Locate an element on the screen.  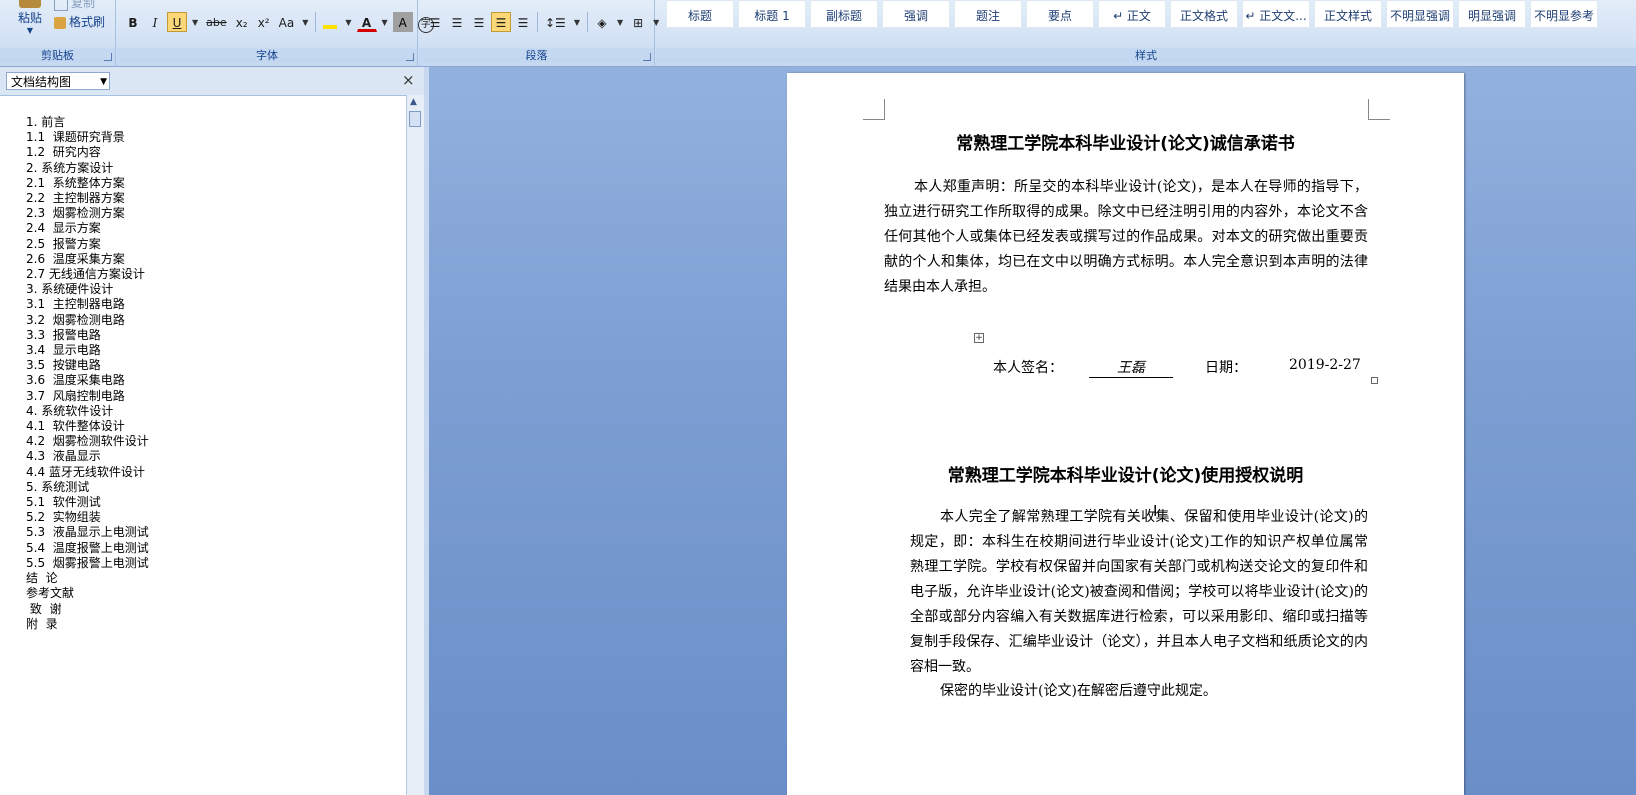
copy-icon is located at coordinates (61, 5).